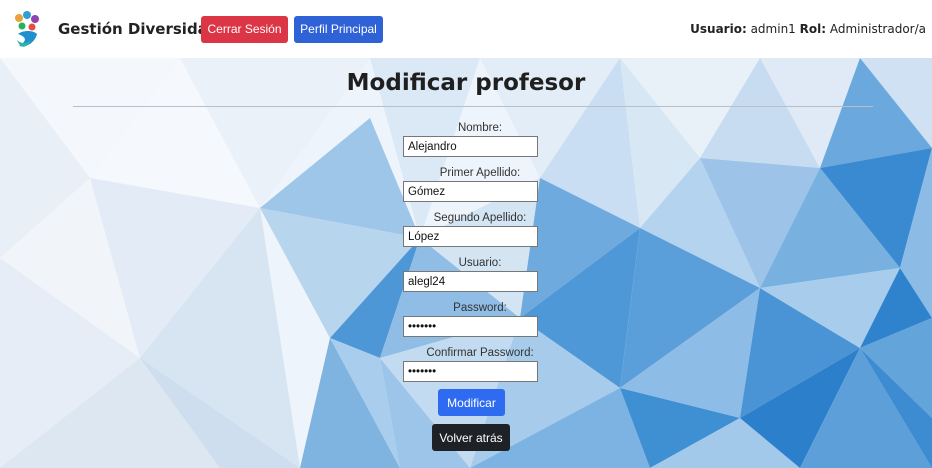  I want to click on role-value: Administrador/a, so click(877, 29).